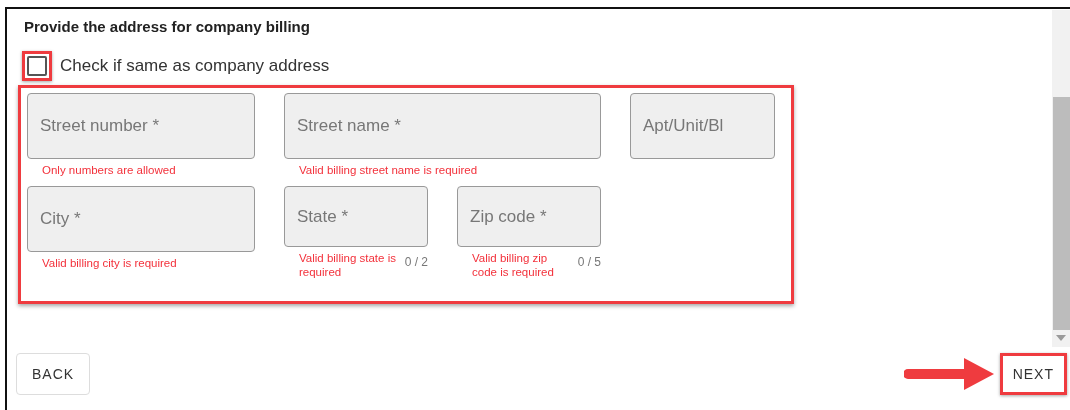  I want to click on input-field: Zip code *, so click(529, 216).